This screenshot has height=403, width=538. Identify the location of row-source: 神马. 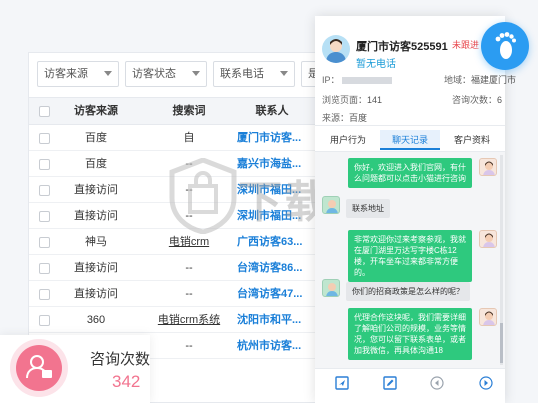
(96, 242).